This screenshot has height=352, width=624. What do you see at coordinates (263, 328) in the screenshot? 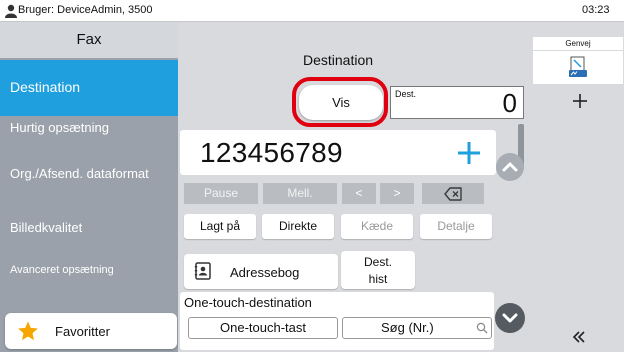
I see `one-touch-key-button: One-touch-tast` at bounding box center [263, 328].